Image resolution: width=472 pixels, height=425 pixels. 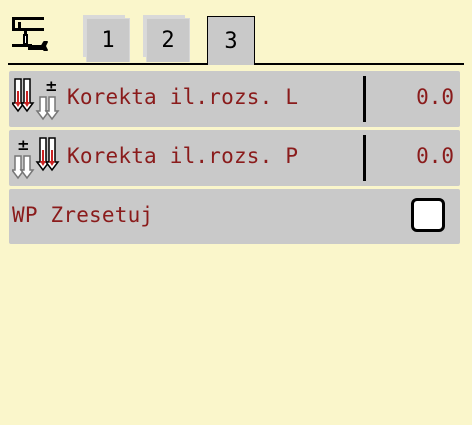 What do you see at coordinates (435, 156) in the screenshot?
I see `correction-right-value: 0.0` at bounding box center [435, 156].